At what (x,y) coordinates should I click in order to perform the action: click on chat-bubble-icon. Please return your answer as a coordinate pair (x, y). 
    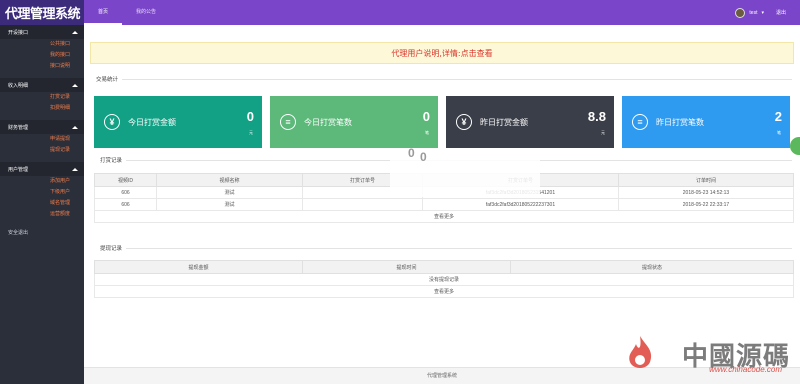
    Looking at the image, I should click on (795, 146).